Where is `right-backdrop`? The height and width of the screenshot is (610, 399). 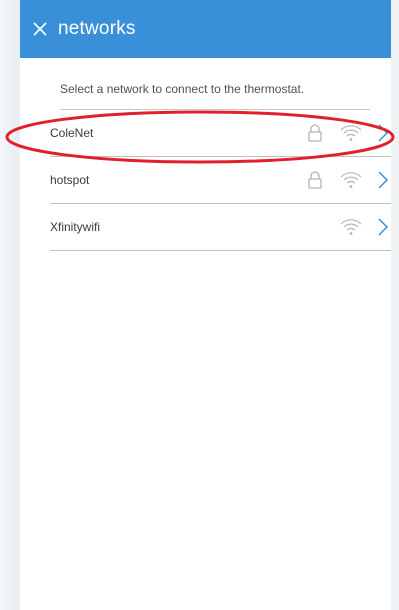
right-backdrop is located at coordinates (395, 305).